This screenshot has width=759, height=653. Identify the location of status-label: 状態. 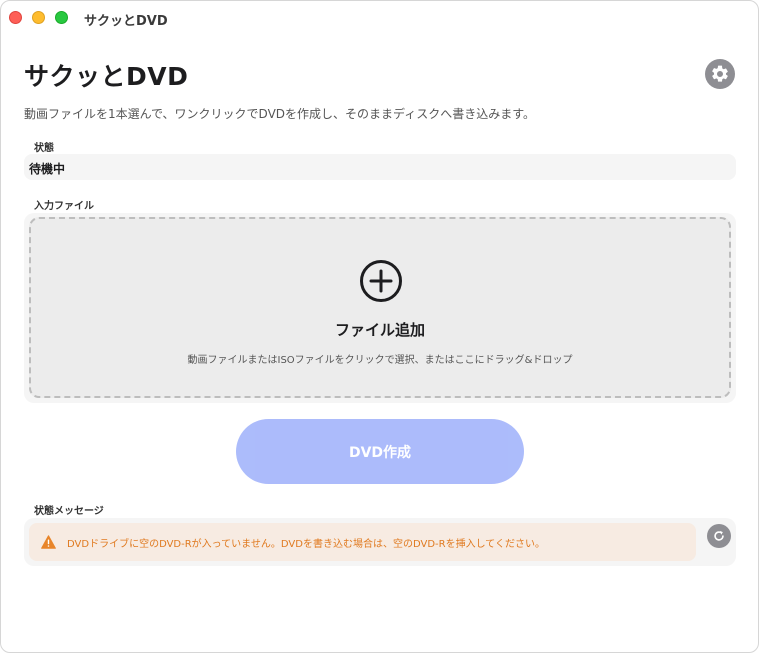
(44, 148).